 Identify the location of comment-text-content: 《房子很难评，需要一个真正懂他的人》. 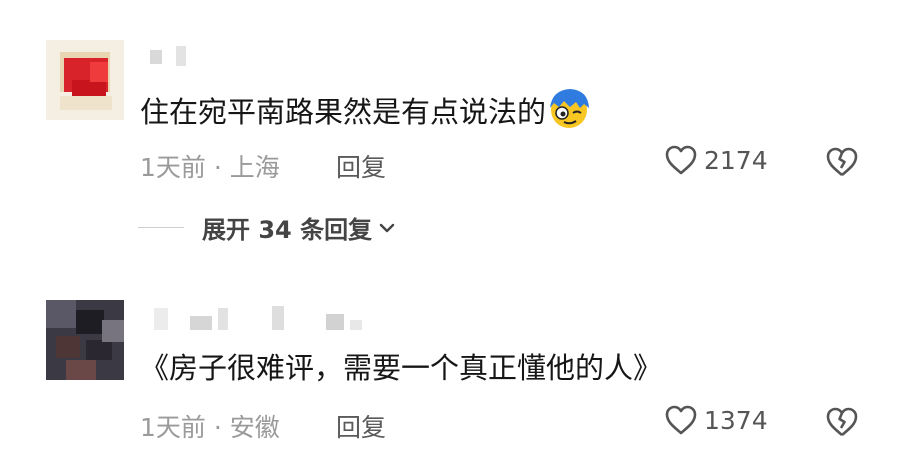
(401, 368).